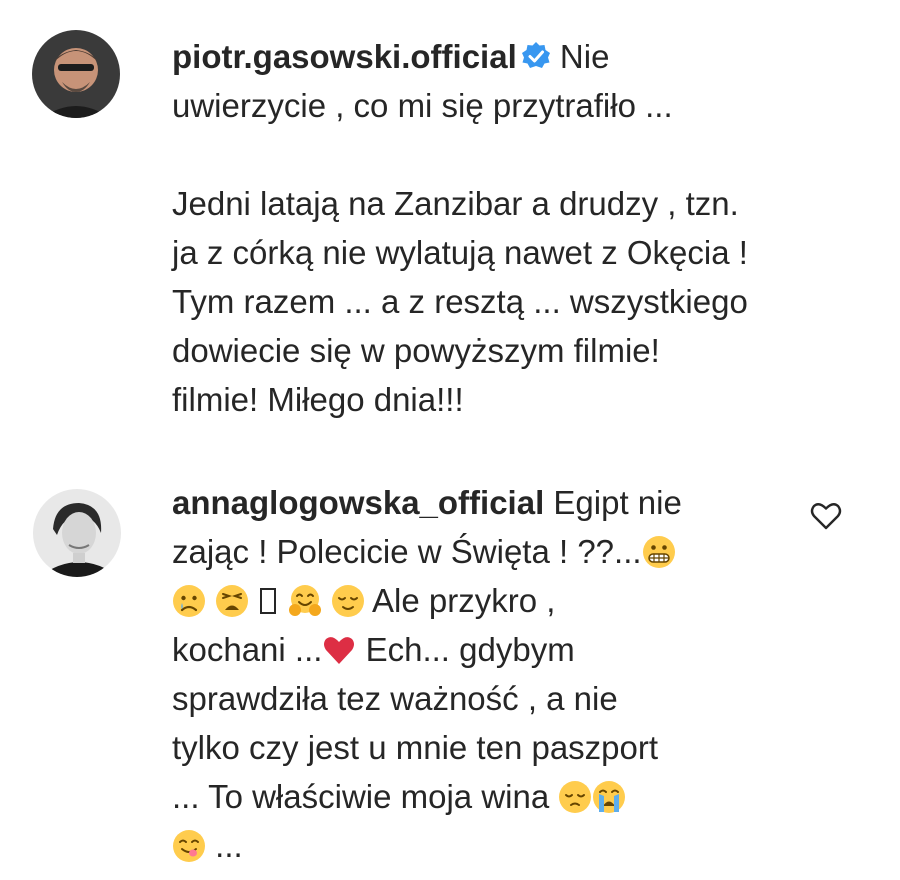  I want to click on grimacing-face-emoji-icon, so click(659, 552).